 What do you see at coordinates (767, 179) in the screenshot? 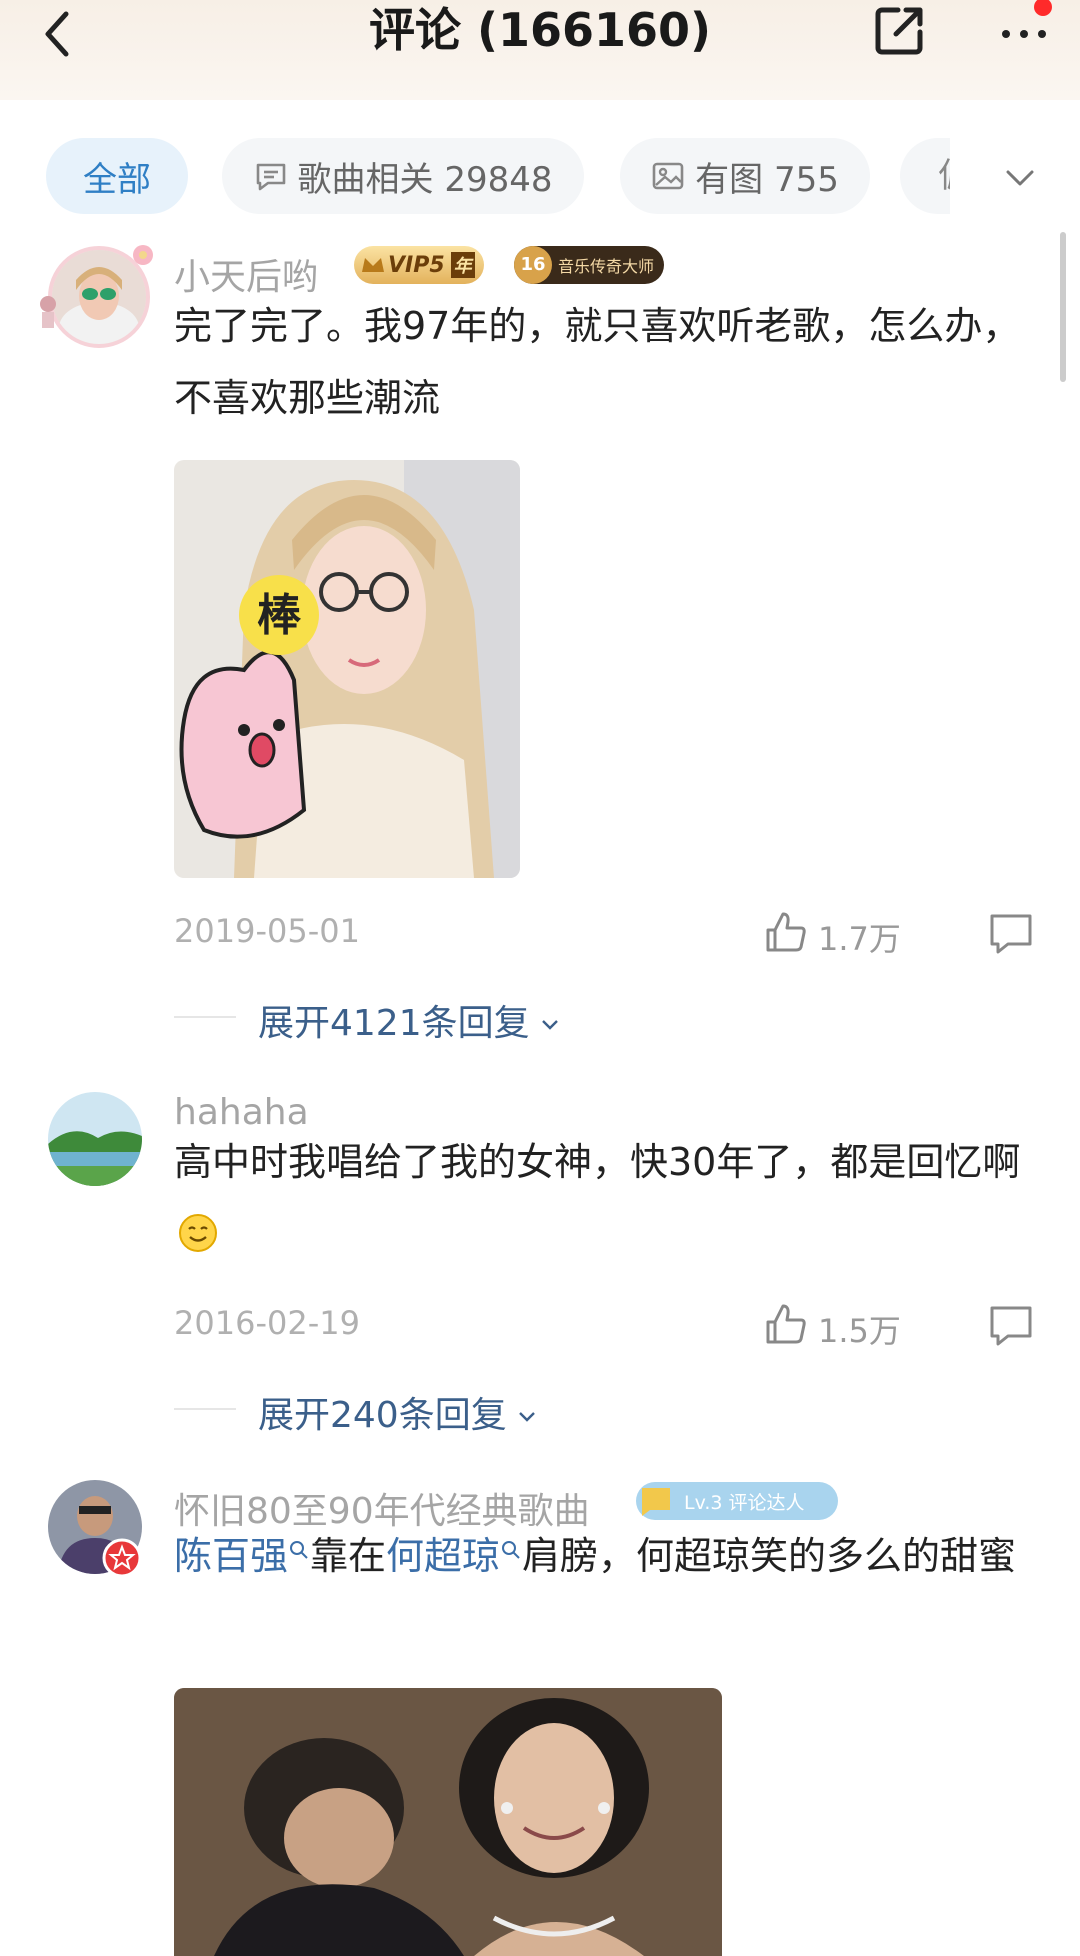
I see `tab-with-image-label: 有图 755` at bounding box center [767, 179].